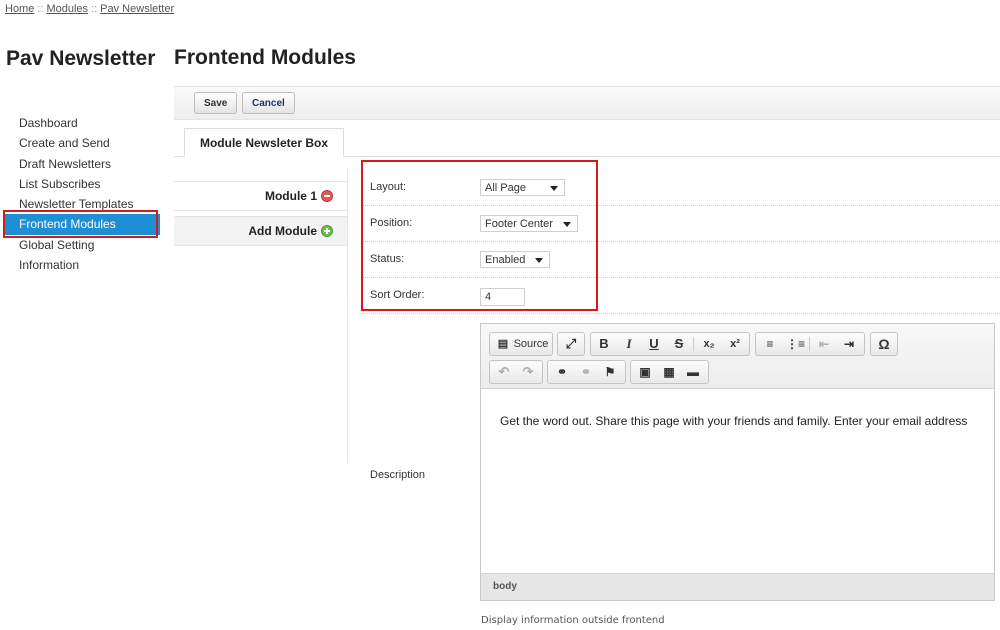 The width and height of the screenshot is (1000, 630). I want to click on editor-status-bar: body, so click(737, 586).